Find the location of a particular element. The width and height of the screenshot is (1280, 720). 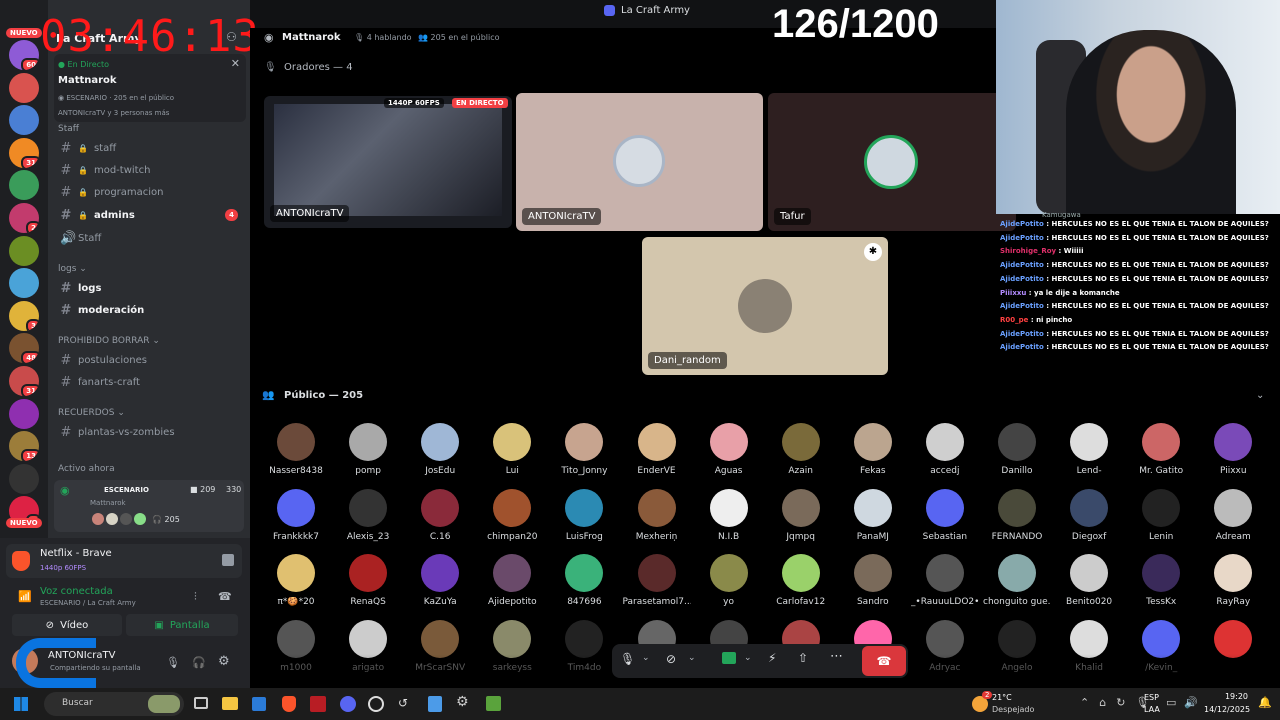

channel-category: PROHIBIDO BORRAR ⌄ is located at coordinates (109, 341).